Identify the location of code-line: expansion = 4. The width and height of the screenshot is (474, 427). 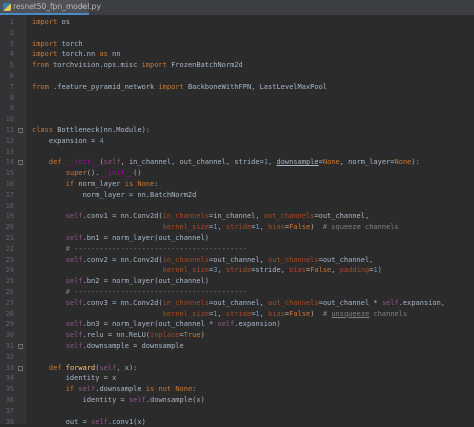
(68, 141).